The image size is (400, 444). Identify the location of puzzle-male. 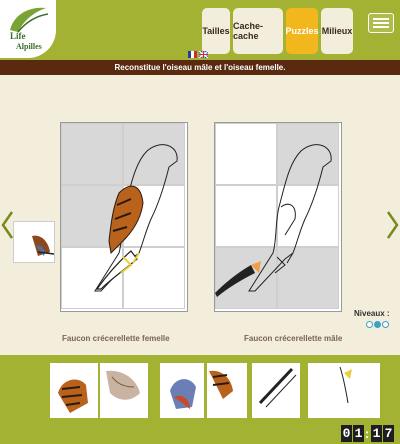
(278, 217).